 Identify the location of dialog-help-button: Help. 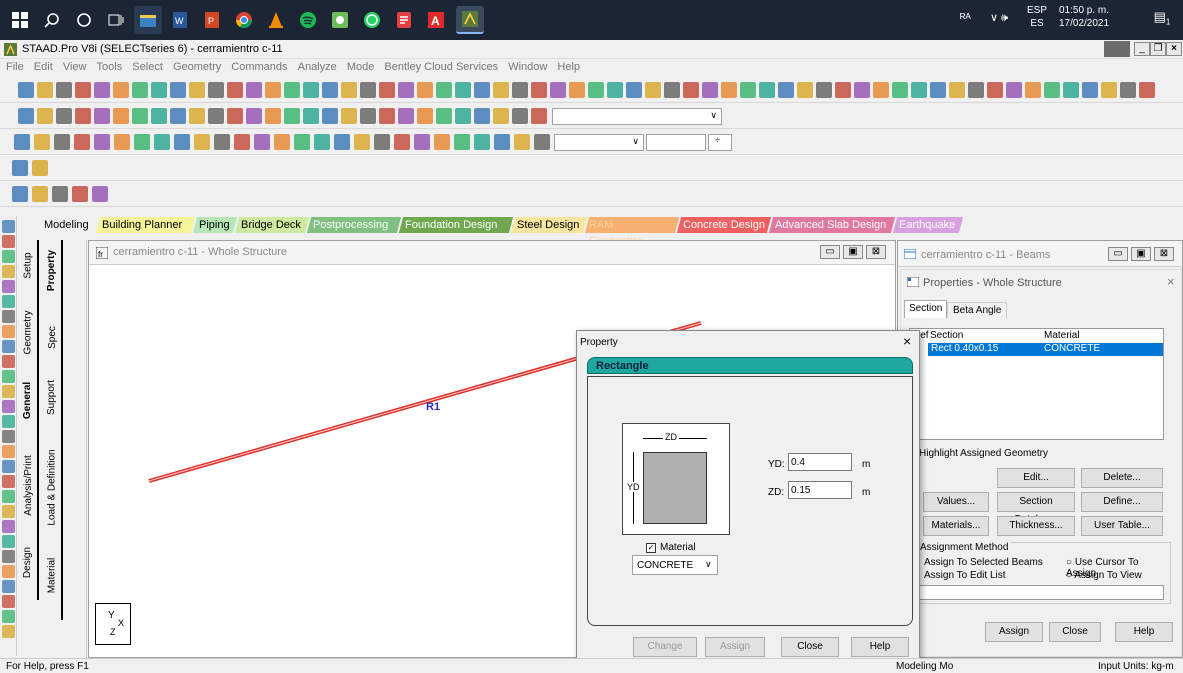
(880, 647).